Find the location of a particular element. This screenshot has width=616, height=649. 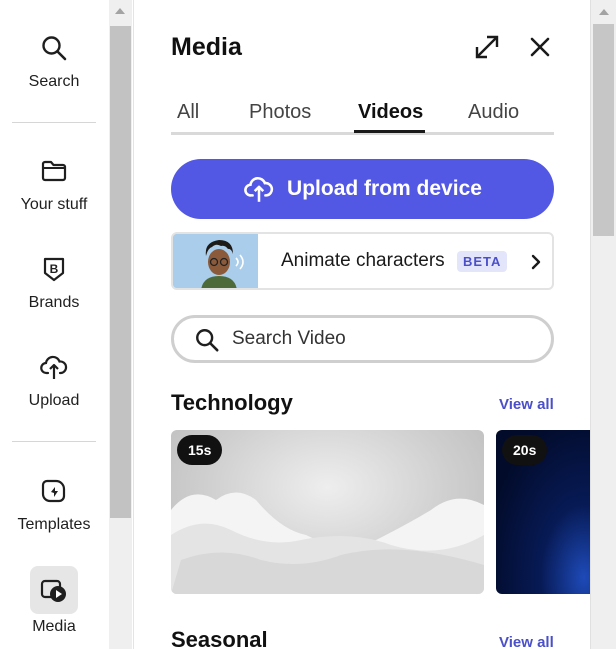

section-title-seasonal: Seasonal is located at coordinates (219, 638).